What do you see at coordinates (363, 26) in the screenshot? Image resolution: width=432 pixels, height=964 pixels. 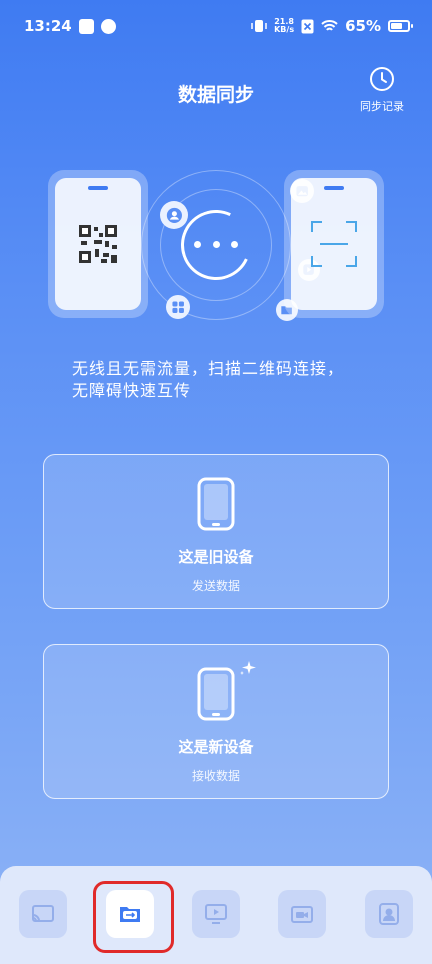 I see `battery-percent: 65%` at bounding box center [363, 26].